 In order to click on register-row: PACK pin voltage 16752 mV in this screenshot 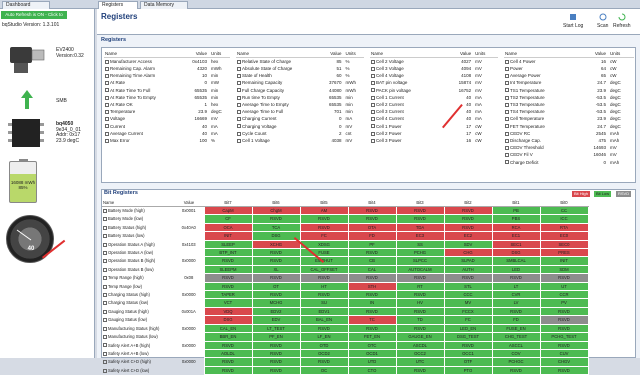, I will do `click(434, 90)`.